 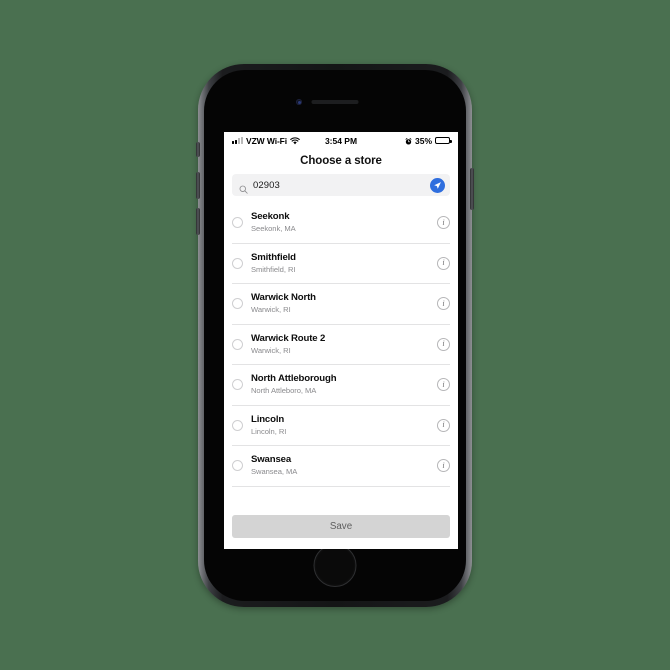 I want to click on power-button, so click(x=472, y=189).